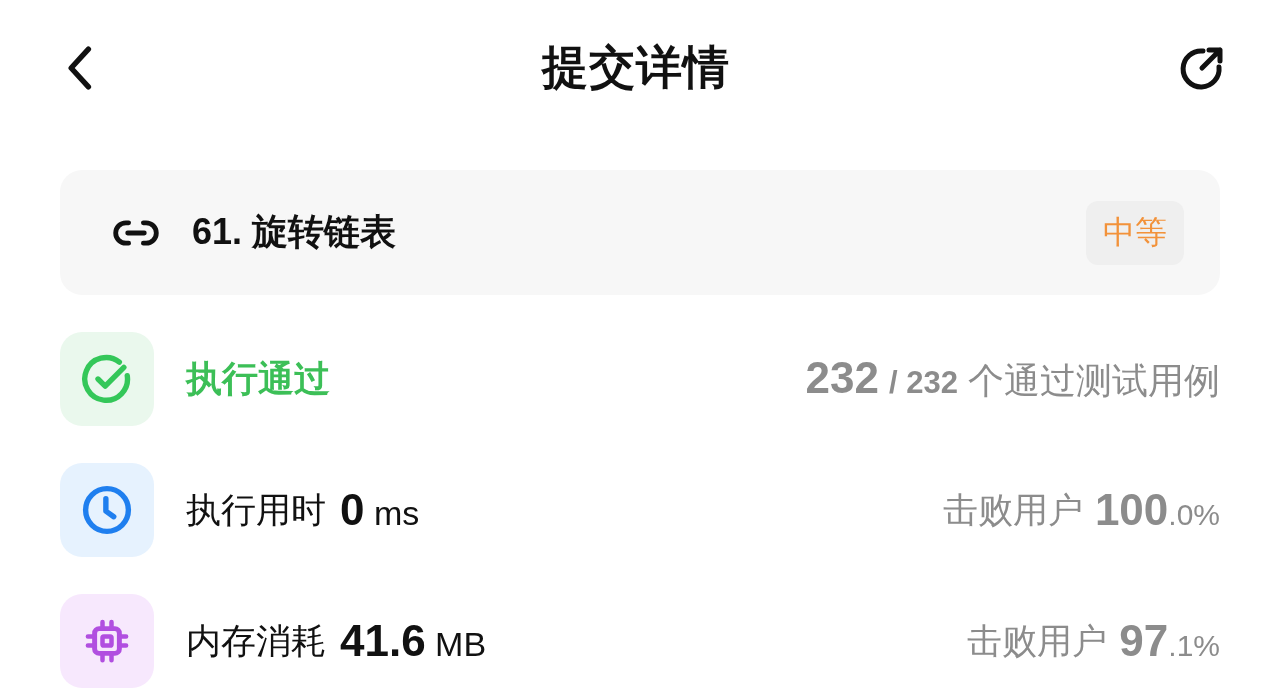  I want to click on beat-percentage: 100.0%, so click(1157, 510).